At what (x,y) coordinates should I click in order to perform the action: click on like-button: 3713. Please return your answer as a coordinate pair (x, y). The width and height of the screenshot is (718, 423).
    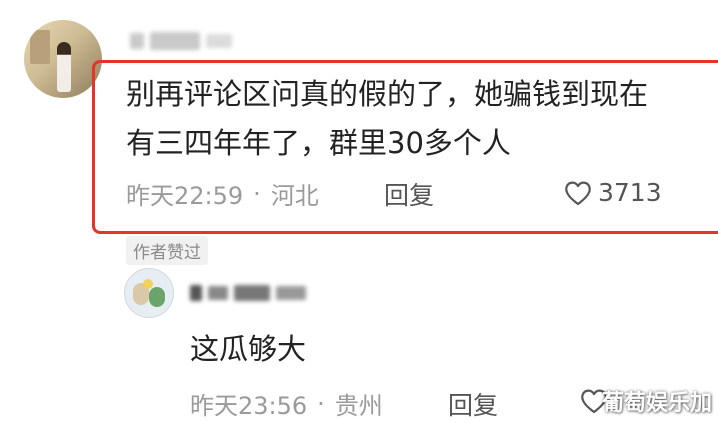
    Looking at the image, I should click on (613, 192).